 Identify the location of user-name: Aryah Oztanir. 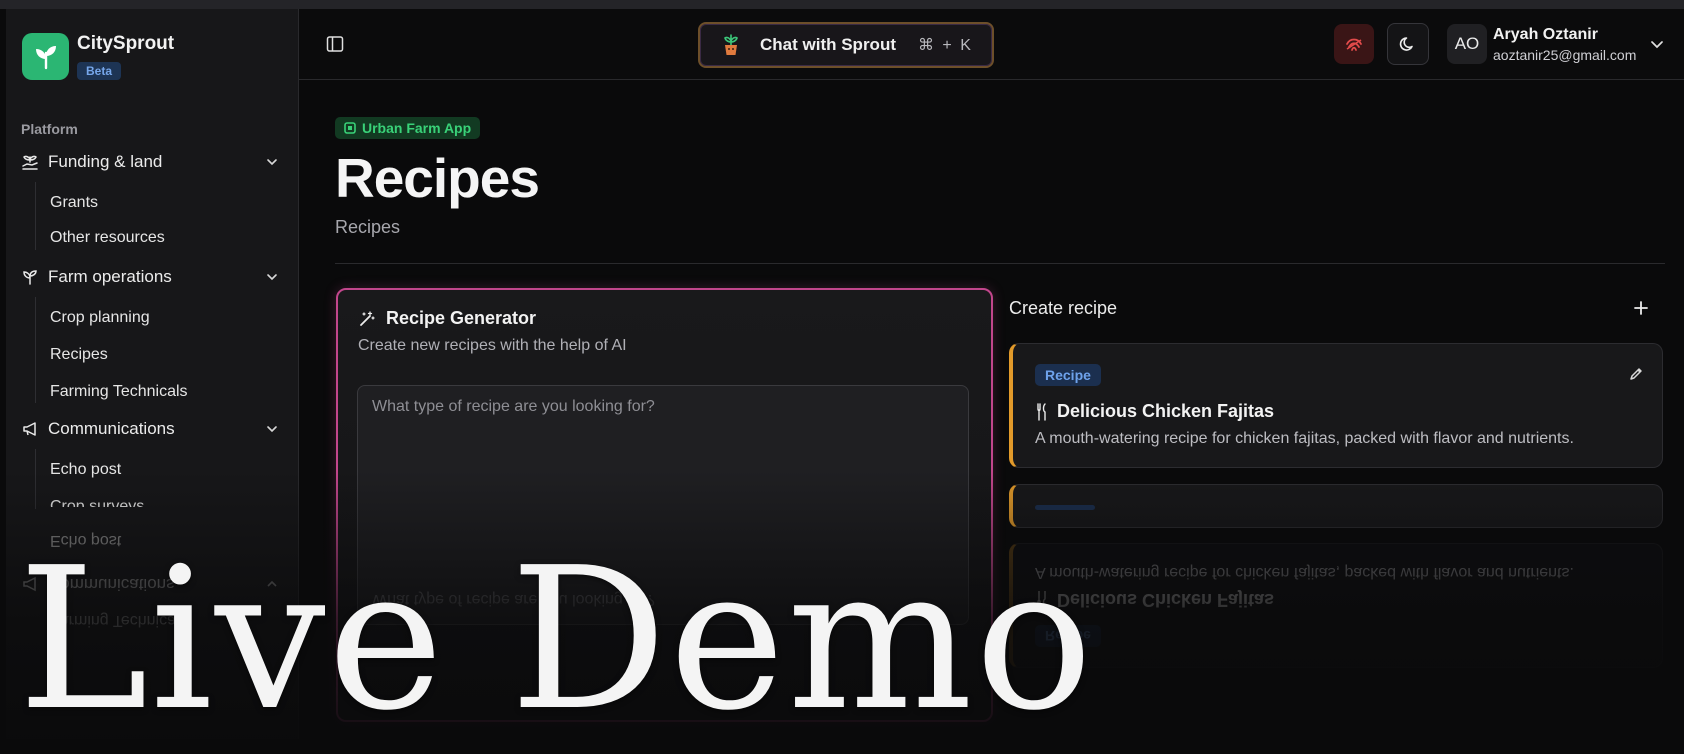
(1545, 35).